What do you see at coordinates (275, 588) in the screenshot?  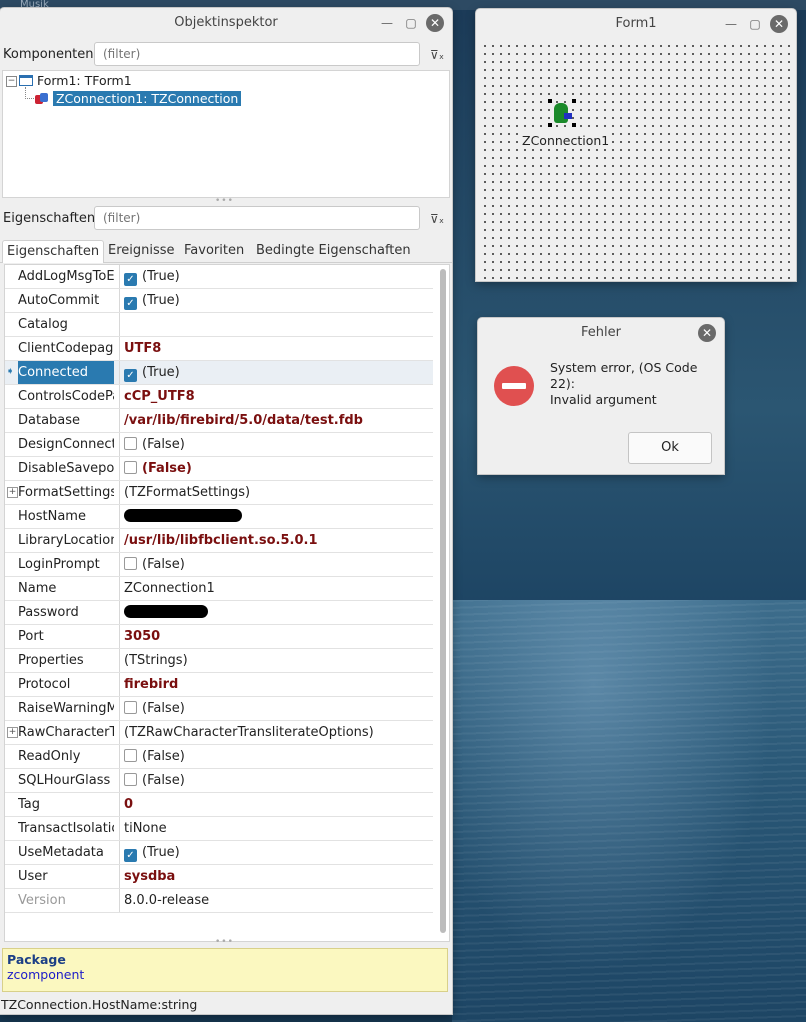 I see `property-value: ZConnection1` at bounding box center [275, 588].